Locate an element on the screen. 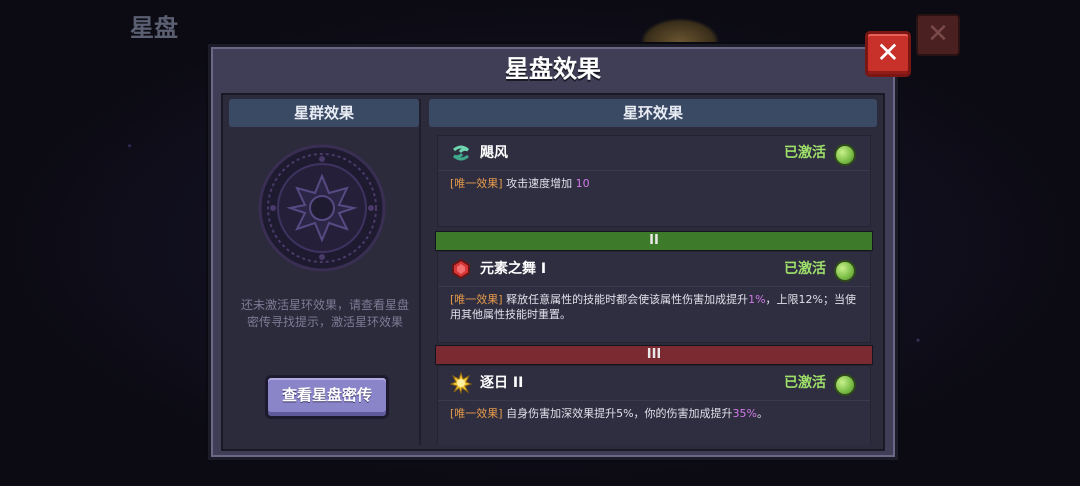  tier-divider-ii: II is located at coordinates (654, 241).